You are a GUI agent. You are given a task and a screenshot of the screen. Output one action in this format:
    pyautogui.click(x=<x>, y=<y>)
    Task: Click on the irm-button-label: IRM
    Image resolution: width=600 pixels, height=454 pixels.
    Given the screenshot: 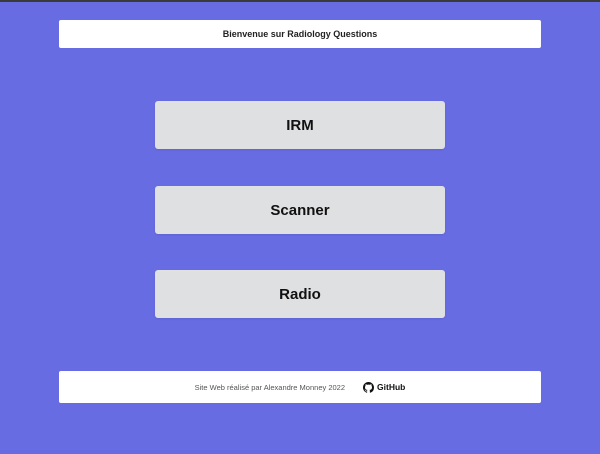 What is the action you would take?
    pyautogui.click(x=300, y=125)
    